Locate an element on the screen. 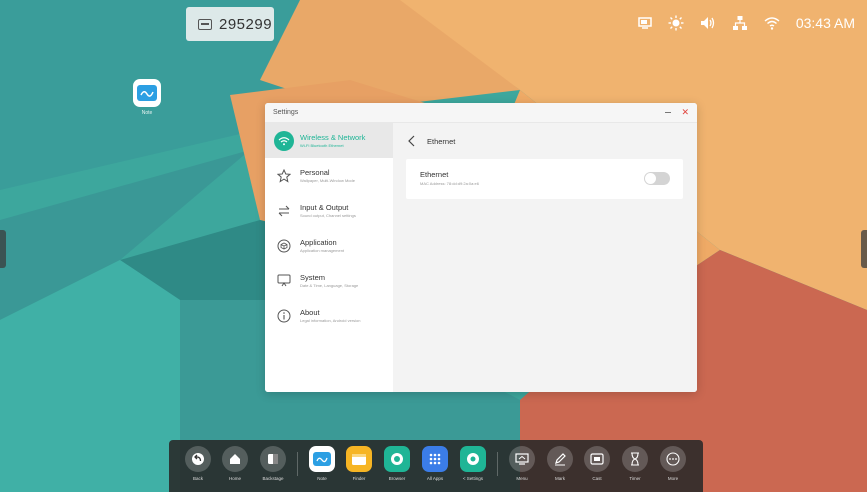 This screenshot has height=492, width=867. menu-title: Input & Output is located at coordinates (324, 207).